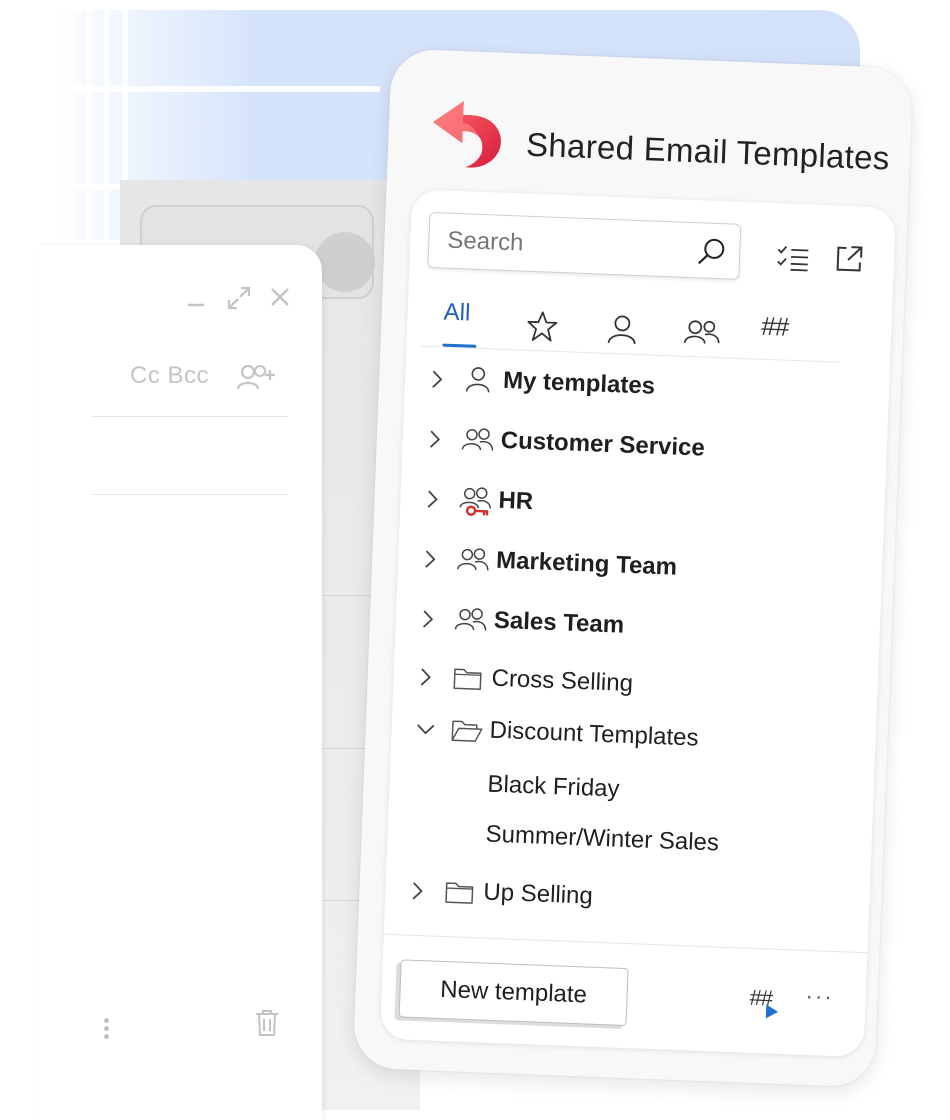 This screenshot has width=950, height=1120. I want to click on open-external-icon, so click(848, 259).